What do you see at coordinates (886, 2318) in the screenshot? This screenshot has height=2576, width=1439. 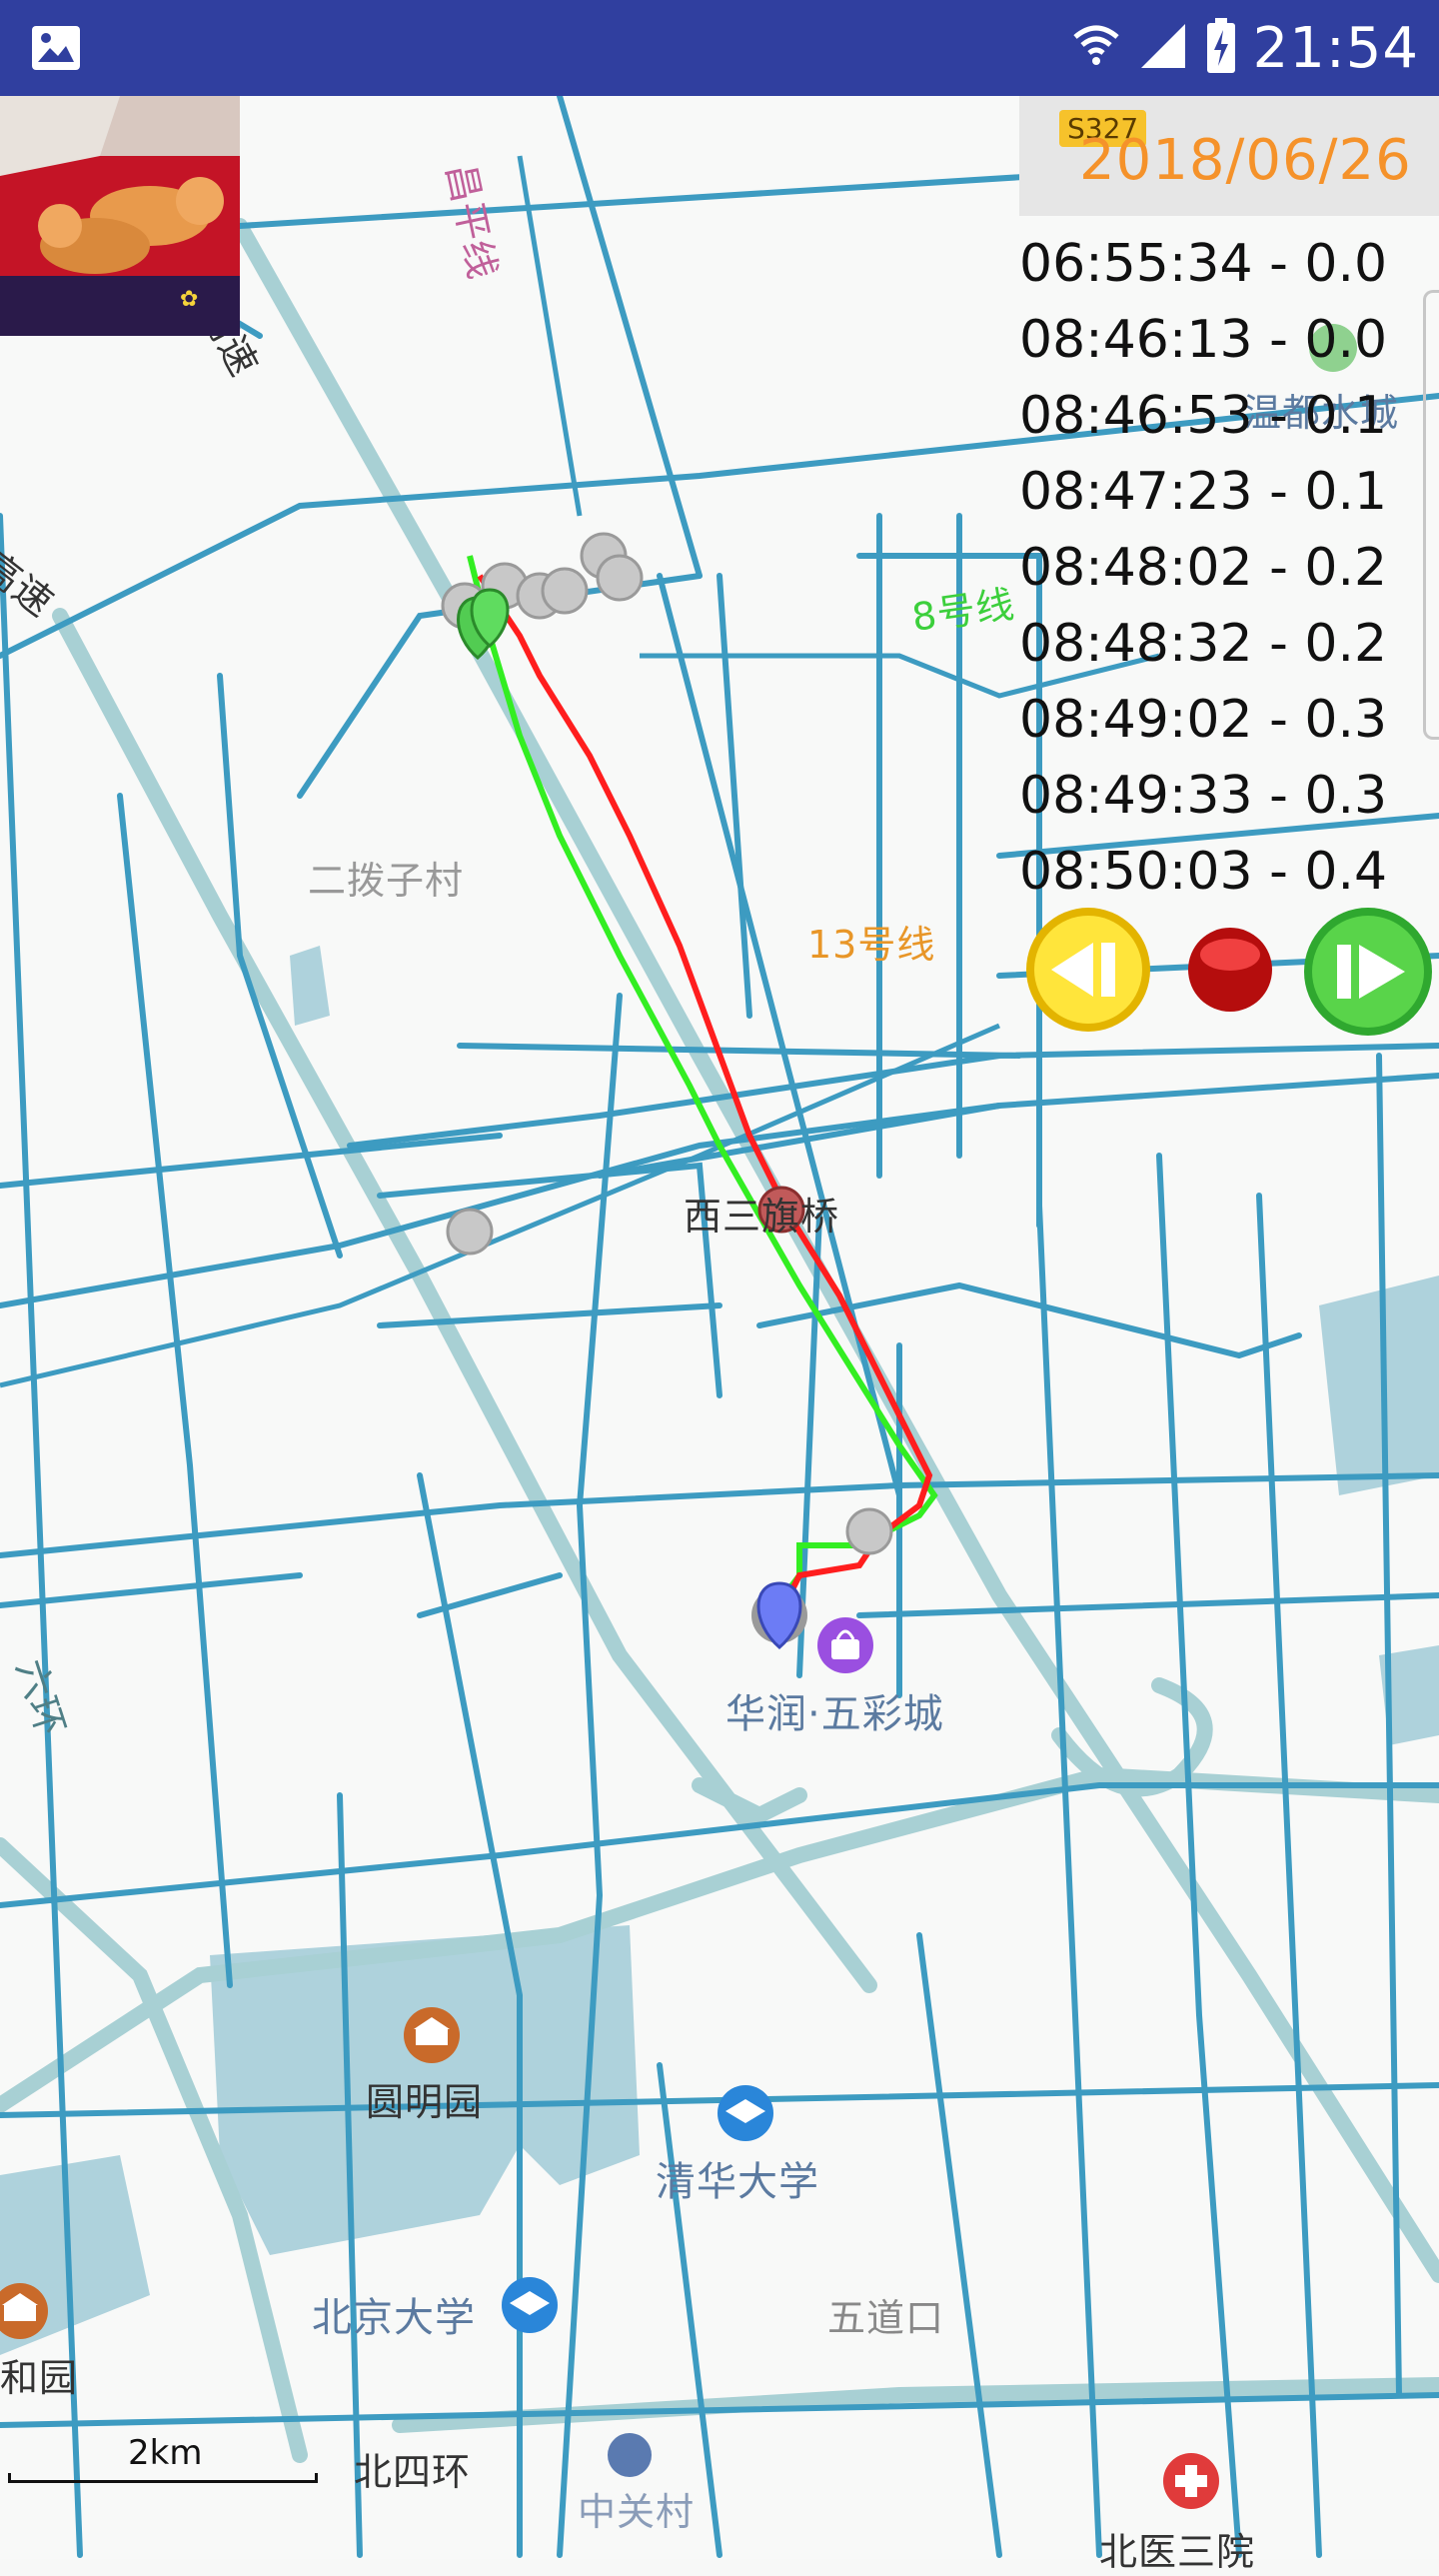 I see `wudaokou-label: 五道口` at bounding box center [886, 2318].